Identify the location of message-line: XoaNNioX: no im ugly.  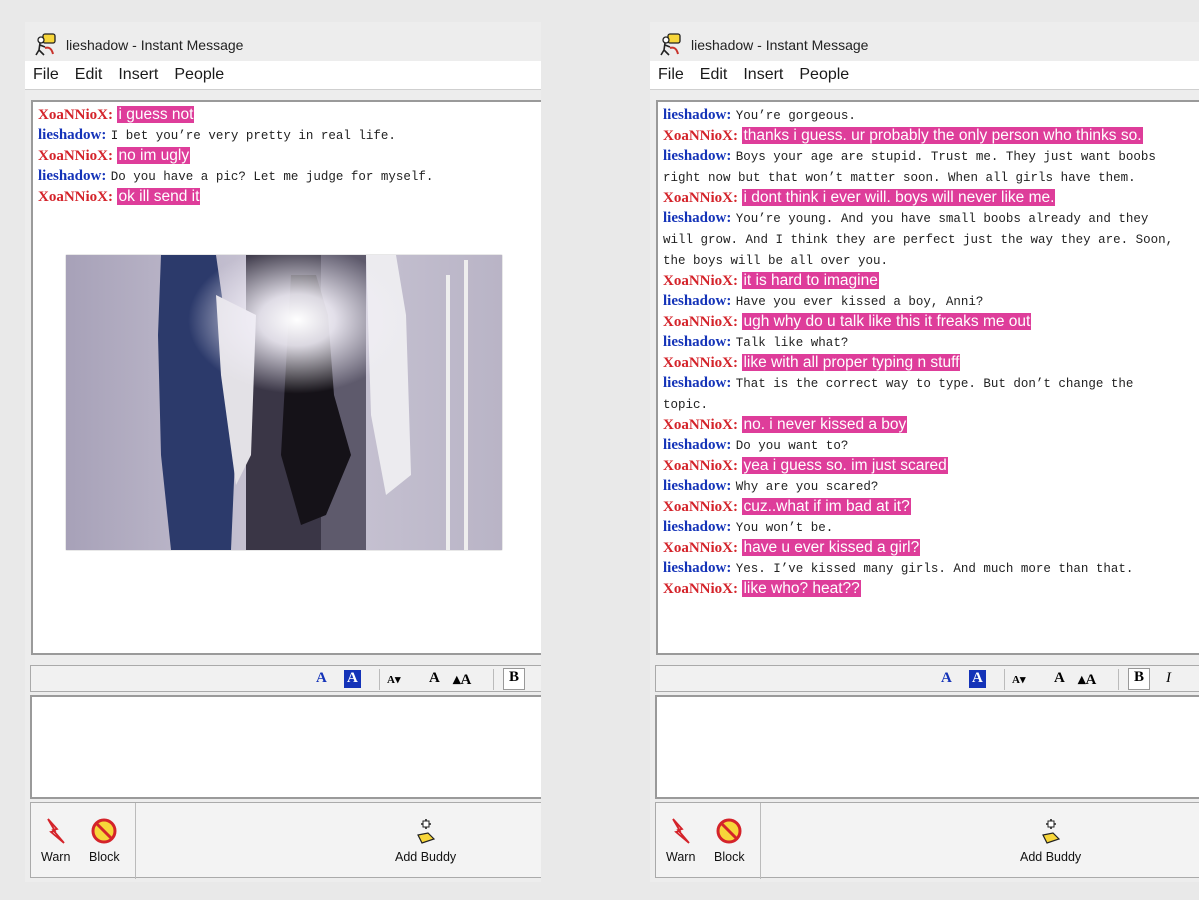
(286, 156).